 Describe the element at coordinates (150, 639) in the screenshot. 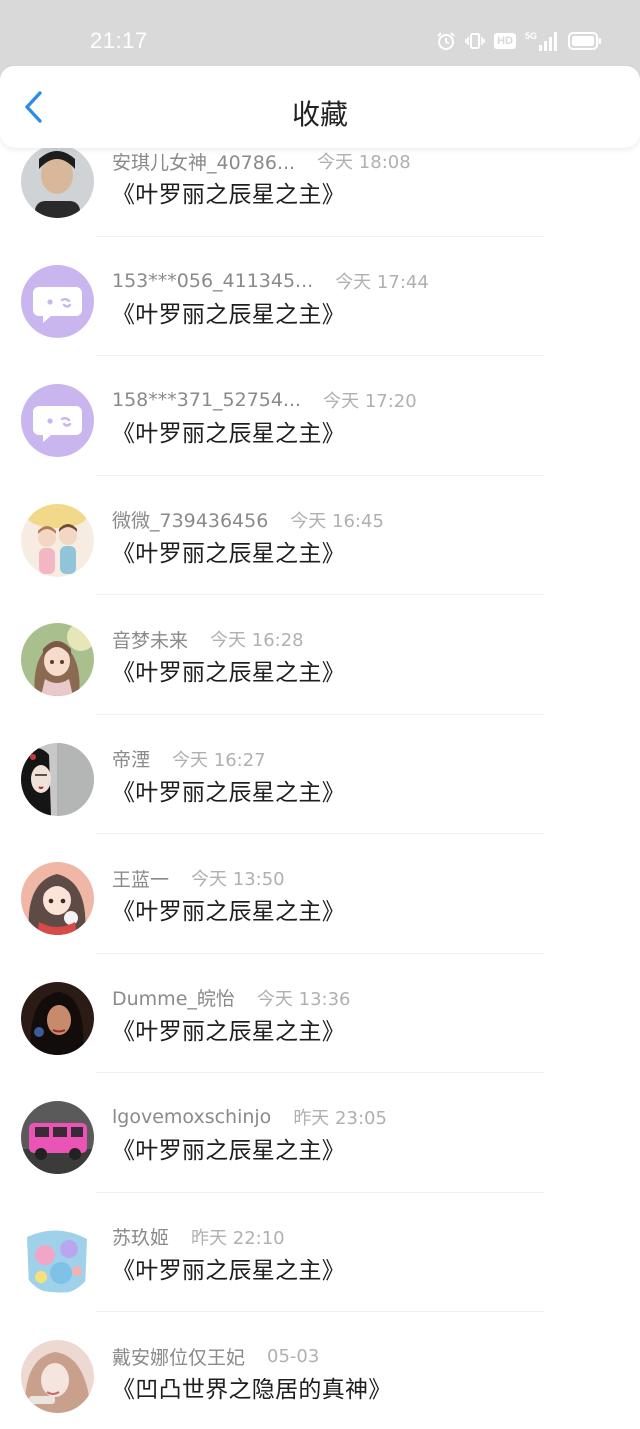

I see `username: 音梦未来` at that location.